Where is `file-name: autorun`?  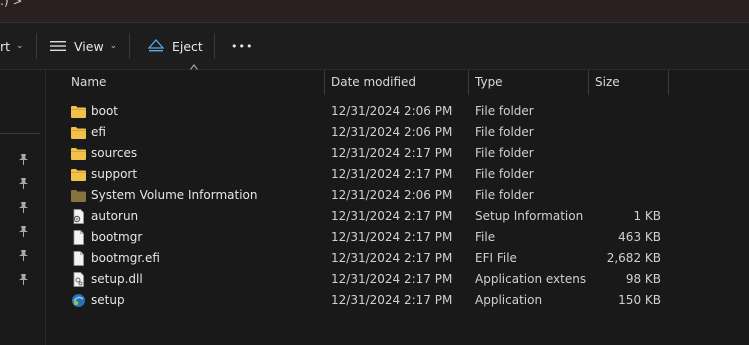 file-name: autorun is located at coordinates (115, 216).